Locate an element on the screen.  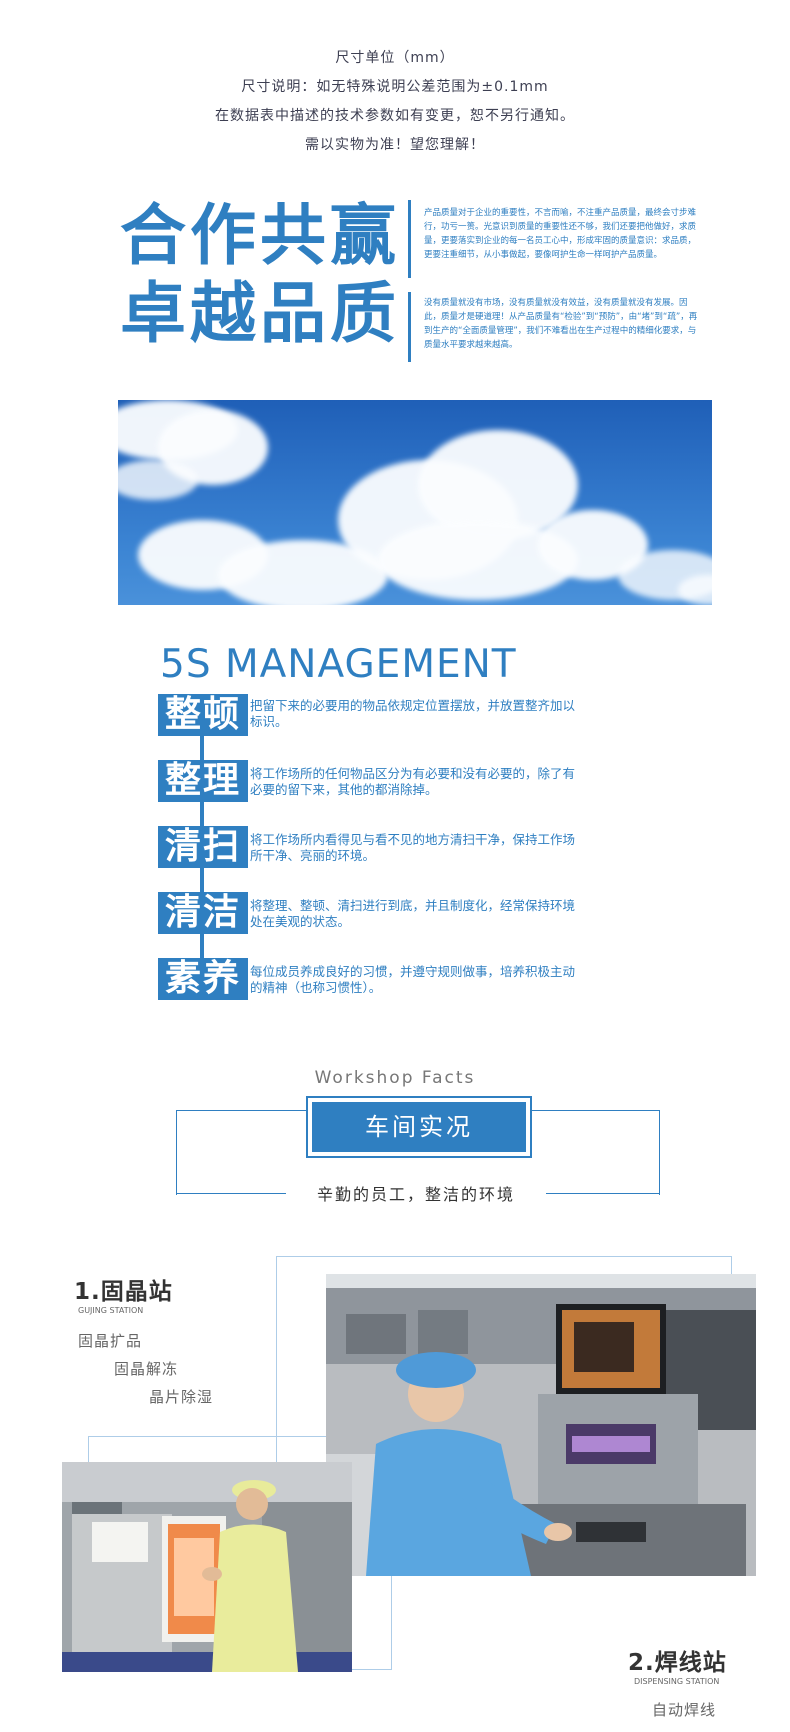
five-s-label-zhengdun: 整顿 is located at coordinates (203, 715).